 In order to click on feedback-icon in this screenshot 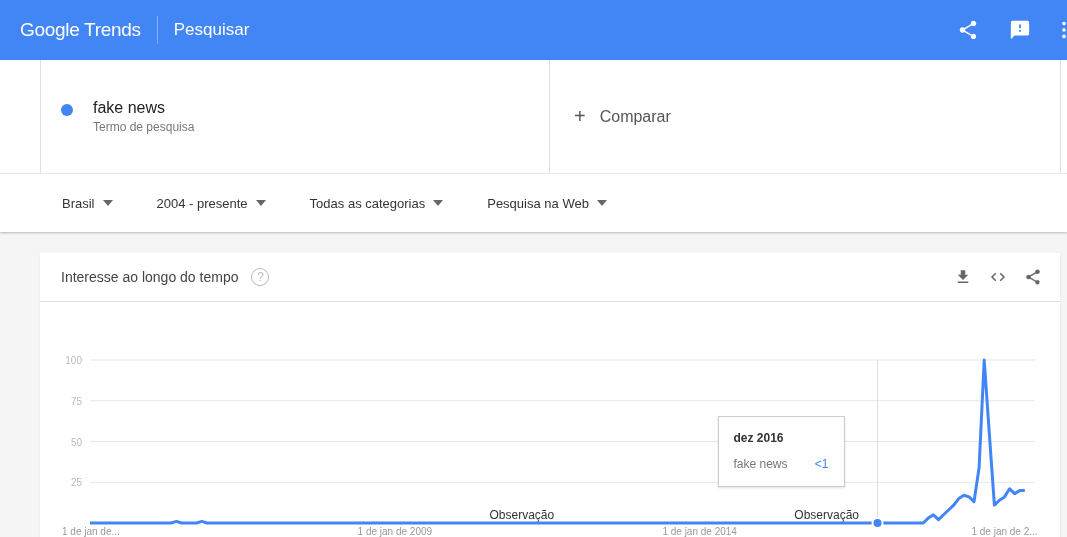, I will do `click(1020, 30)`.